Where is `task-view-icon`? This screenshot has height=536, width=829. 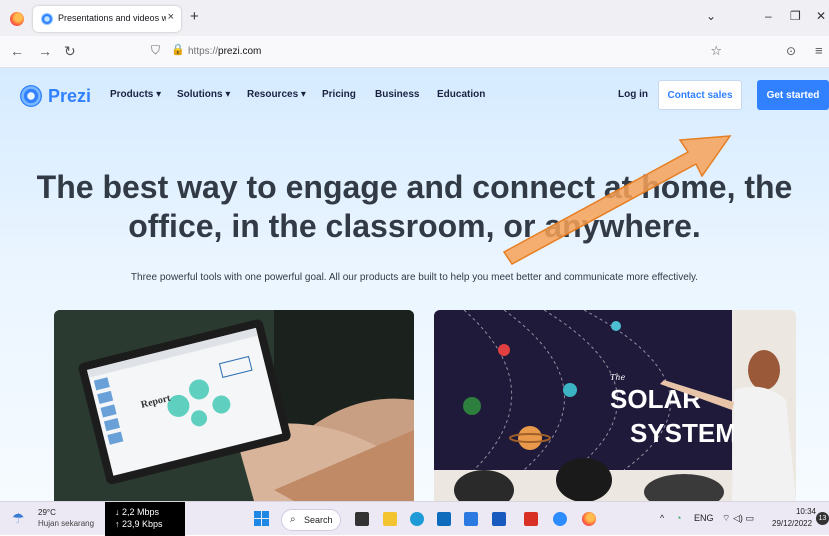
task-view-icon is located at coordinates (362, 519).